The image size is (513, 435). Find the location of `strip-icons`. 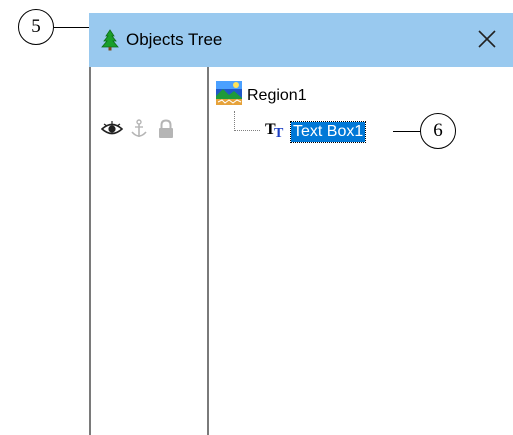

strip-icons is located at coordinates (138, 129).